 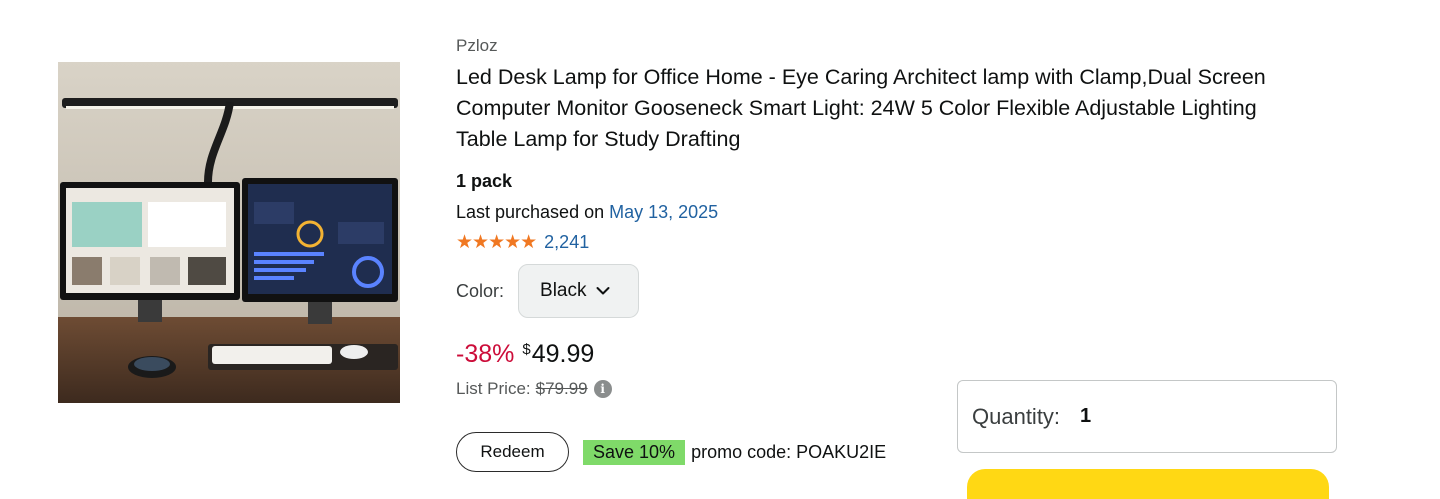 I want to click on color-label: Color:, so click(x=480, y=290).